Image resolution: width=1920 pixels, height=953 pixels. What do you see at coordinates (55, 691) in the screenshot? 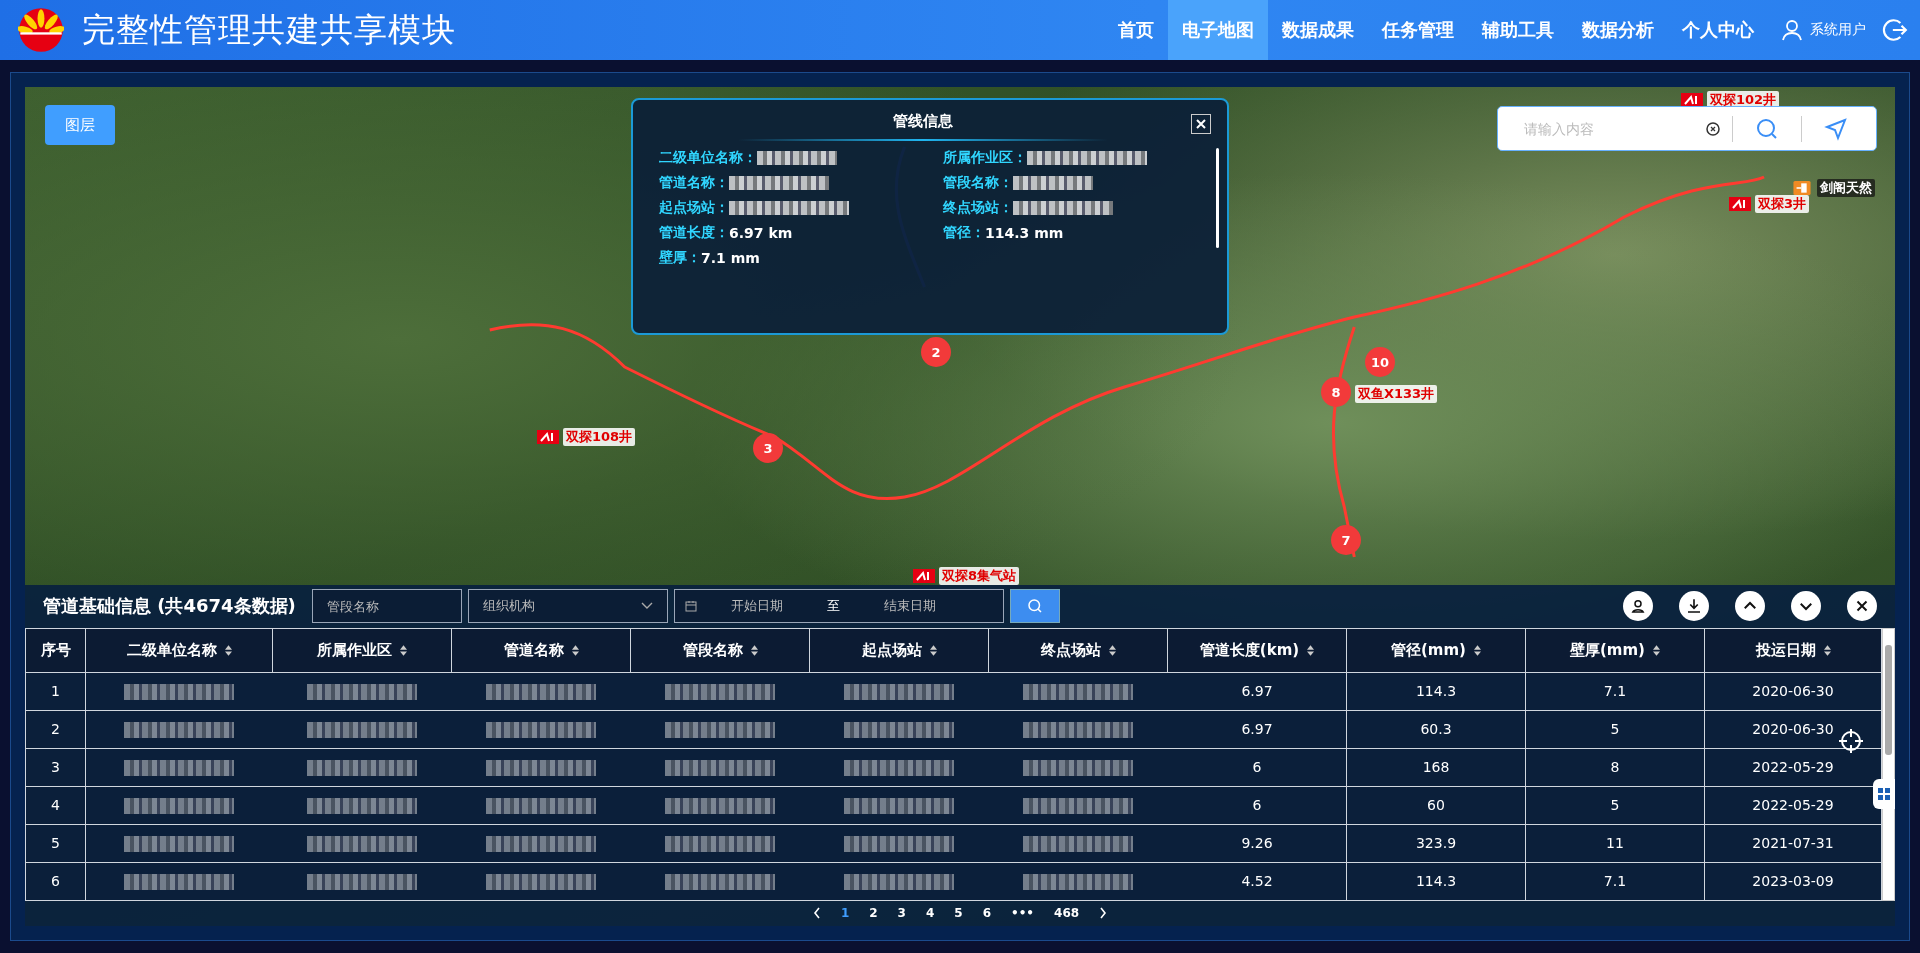
I see `table-cell: 1` at bounding box center [55, 691].